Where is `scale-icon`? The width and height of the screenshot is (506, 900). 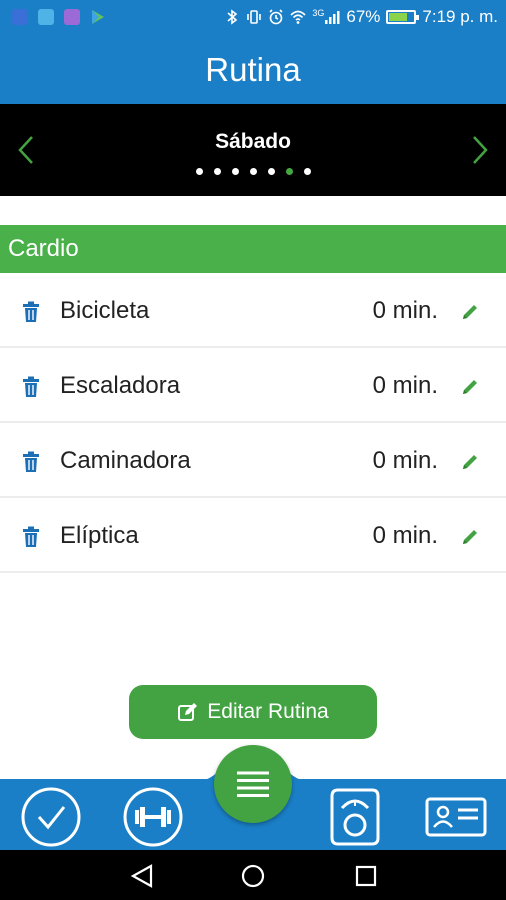 scale-icon is located at coordinates (355, 817).